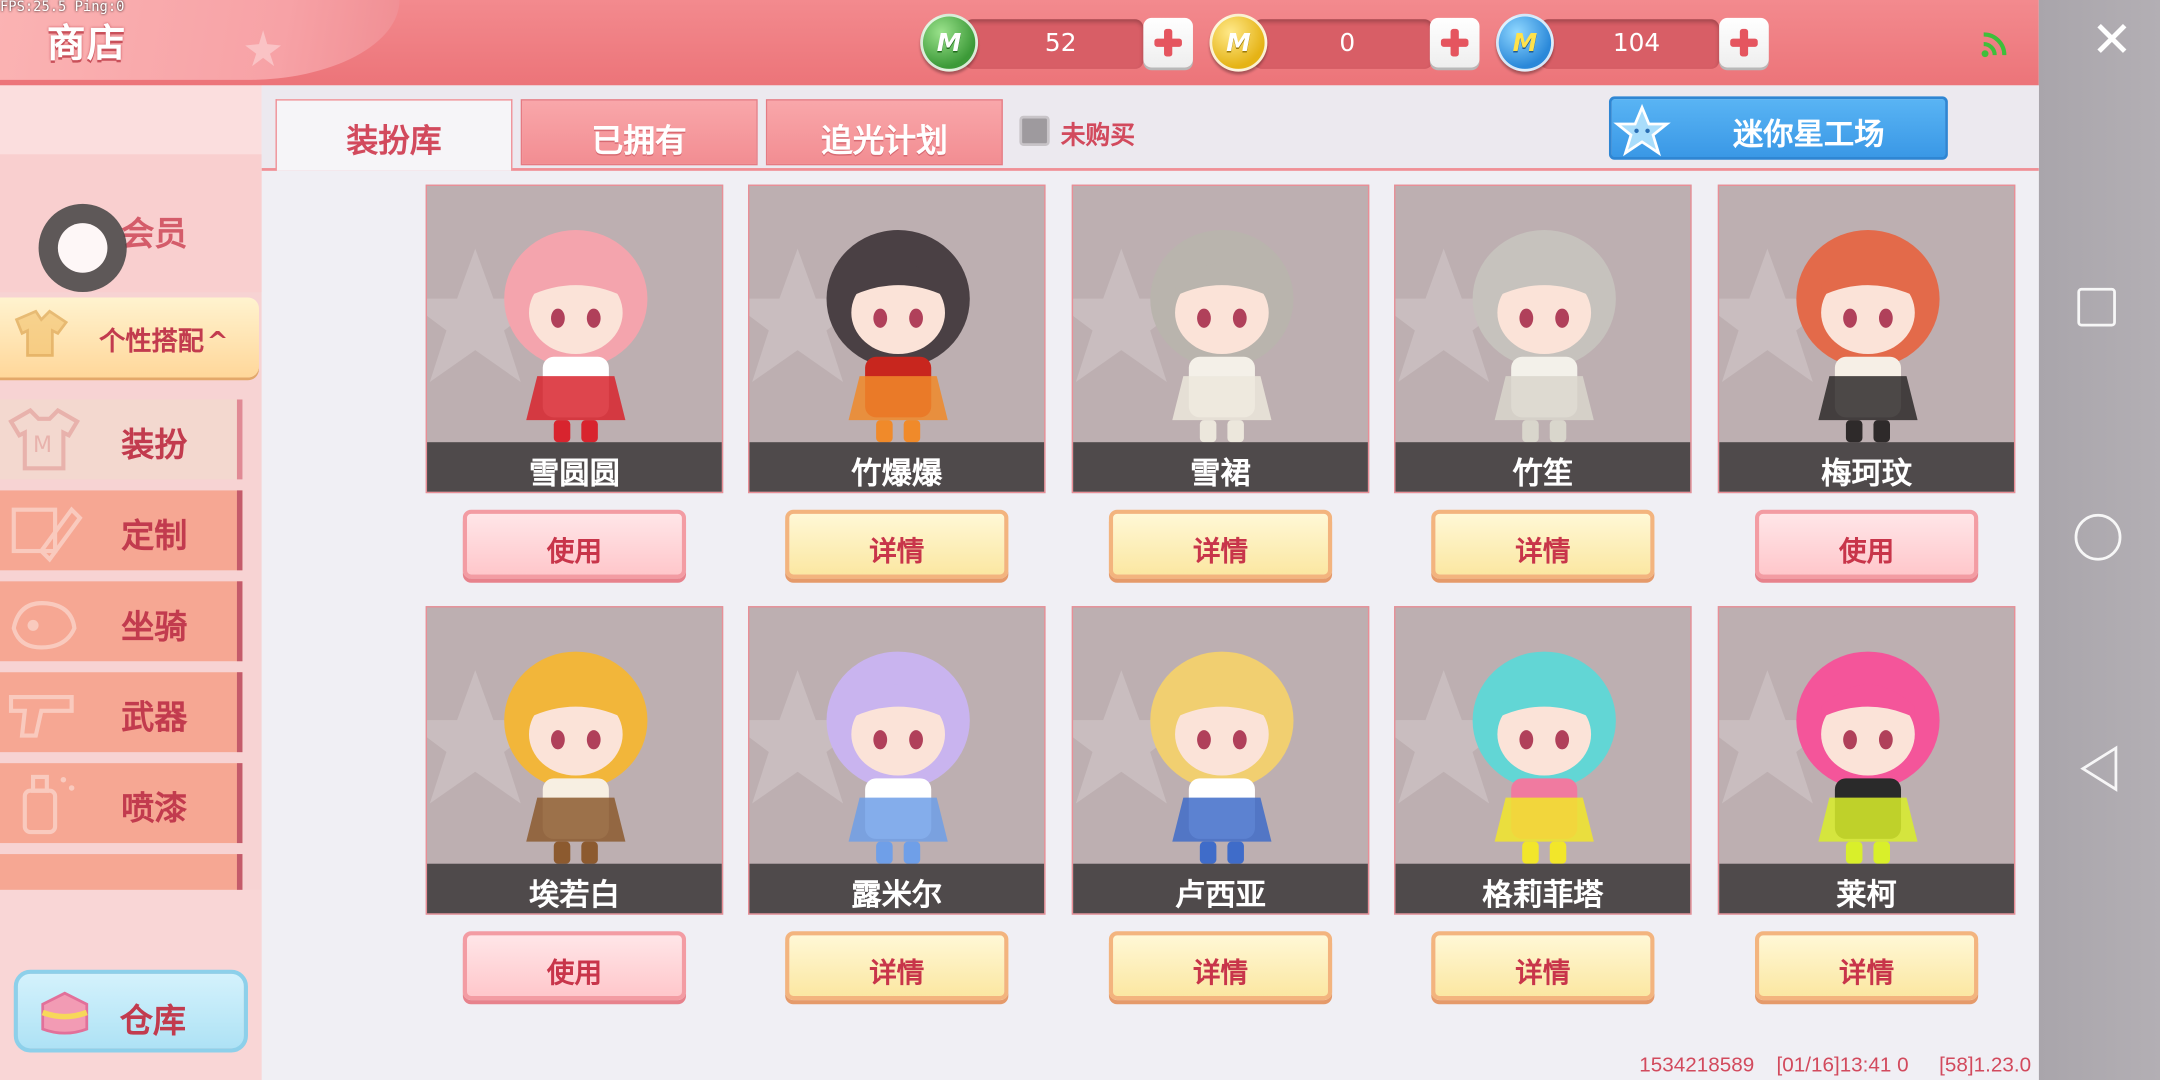 This screenshot has width=2160, height=1080. I want to click on pencil-icon, so click(47, 534).